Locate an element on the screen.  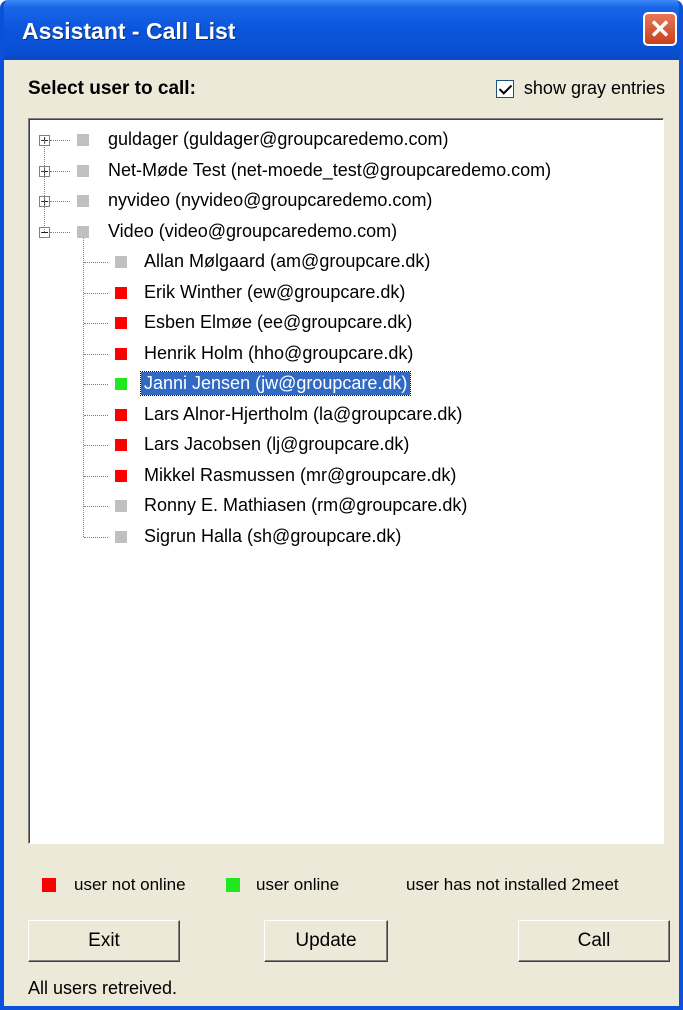
tree-user-label-selected: Janni Jensen (jw@groupcare.dk) is located at coordinates (275, 383).